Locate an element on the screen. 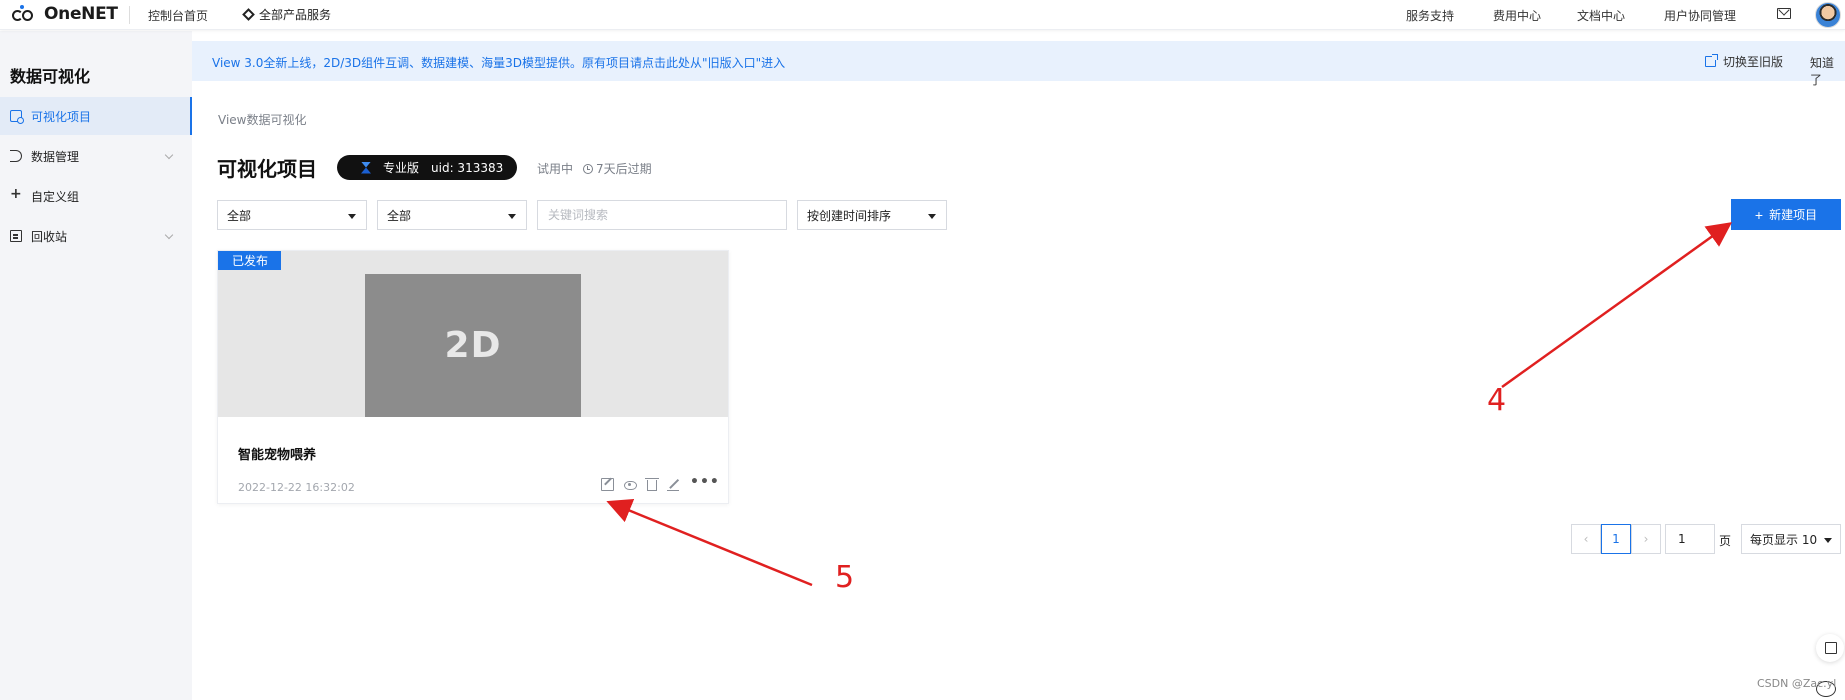 This screenshot has height=700, width=1845. preview-eye-icon is located at coordinates (630, 485).